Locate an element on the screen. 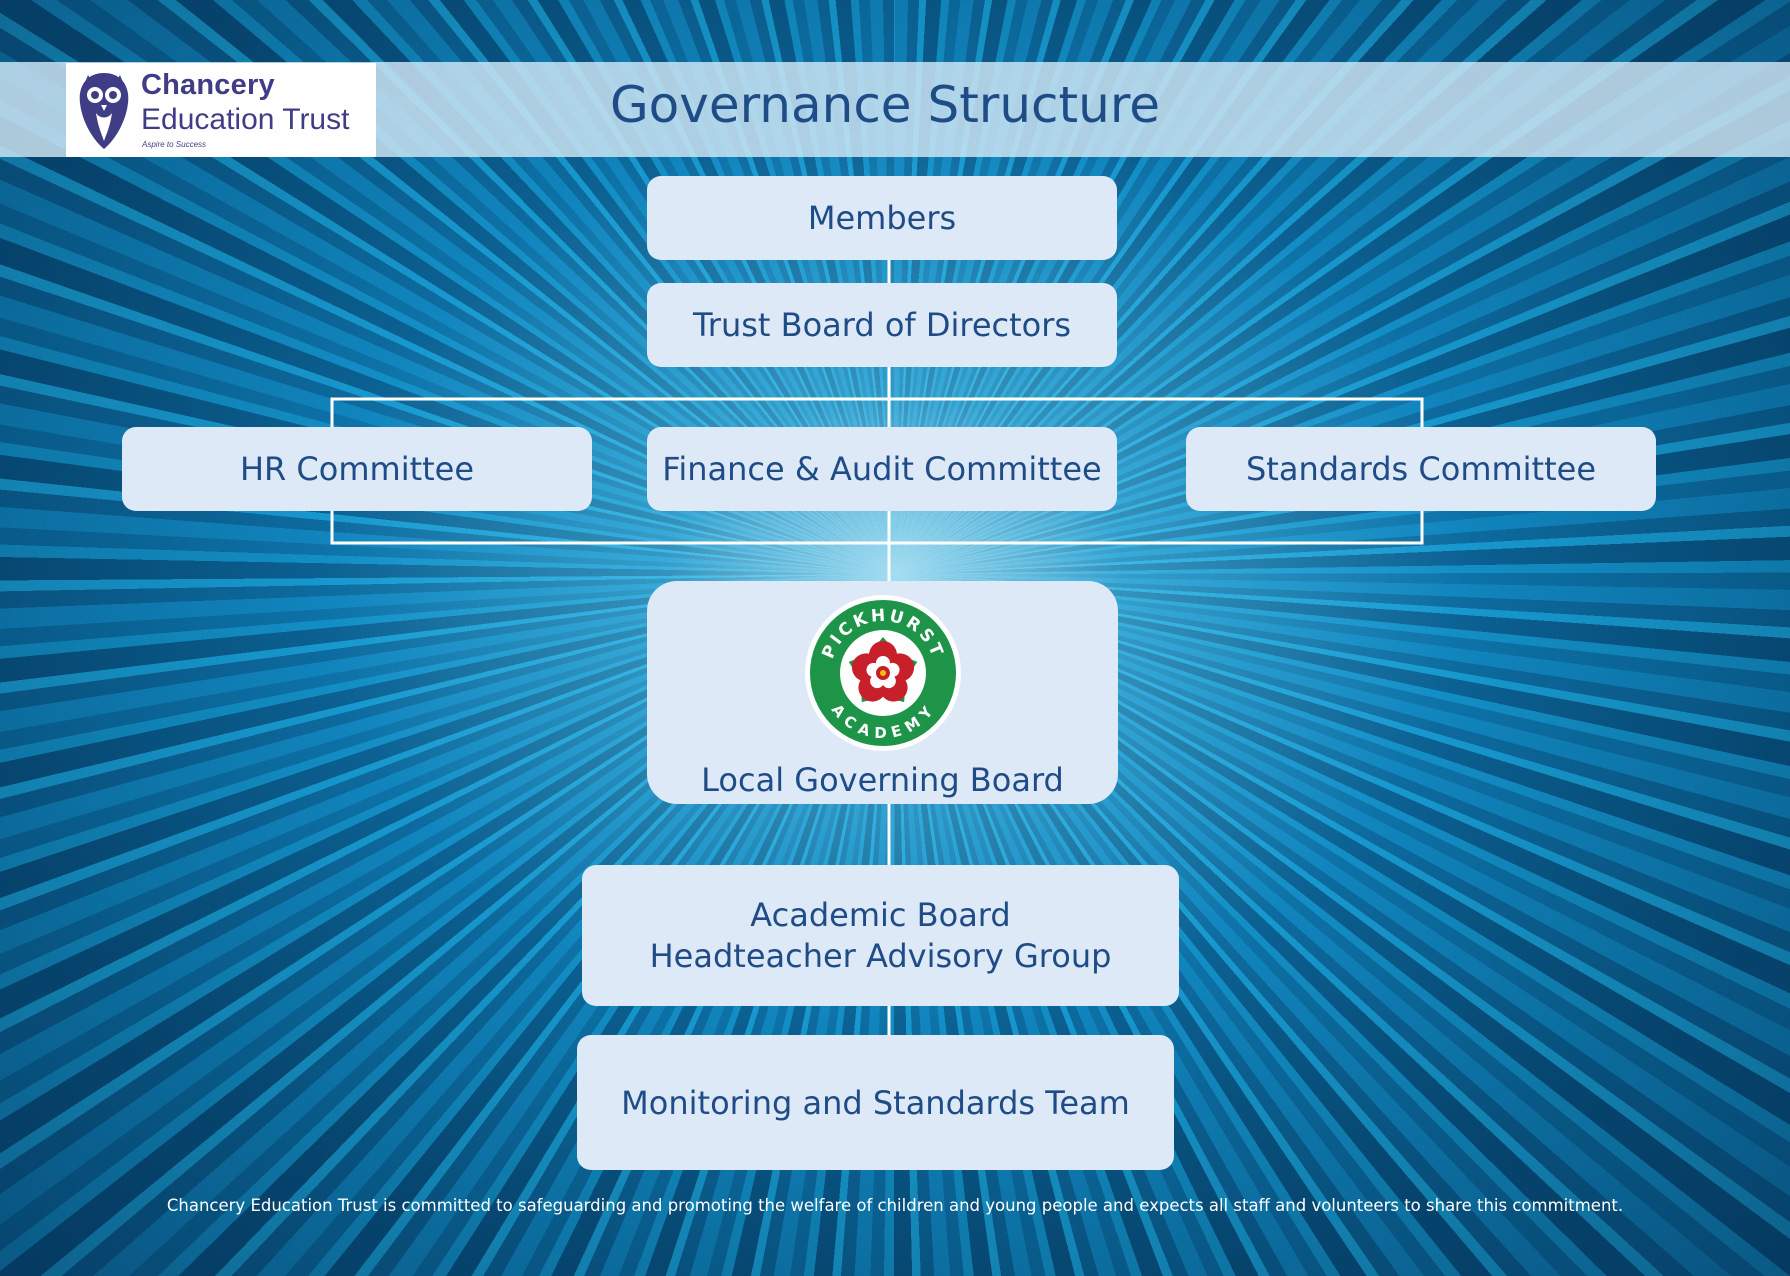 The height and width of the screenshot is (1276, 1790). node-members-label: Members is located at coordinates (882, 218).